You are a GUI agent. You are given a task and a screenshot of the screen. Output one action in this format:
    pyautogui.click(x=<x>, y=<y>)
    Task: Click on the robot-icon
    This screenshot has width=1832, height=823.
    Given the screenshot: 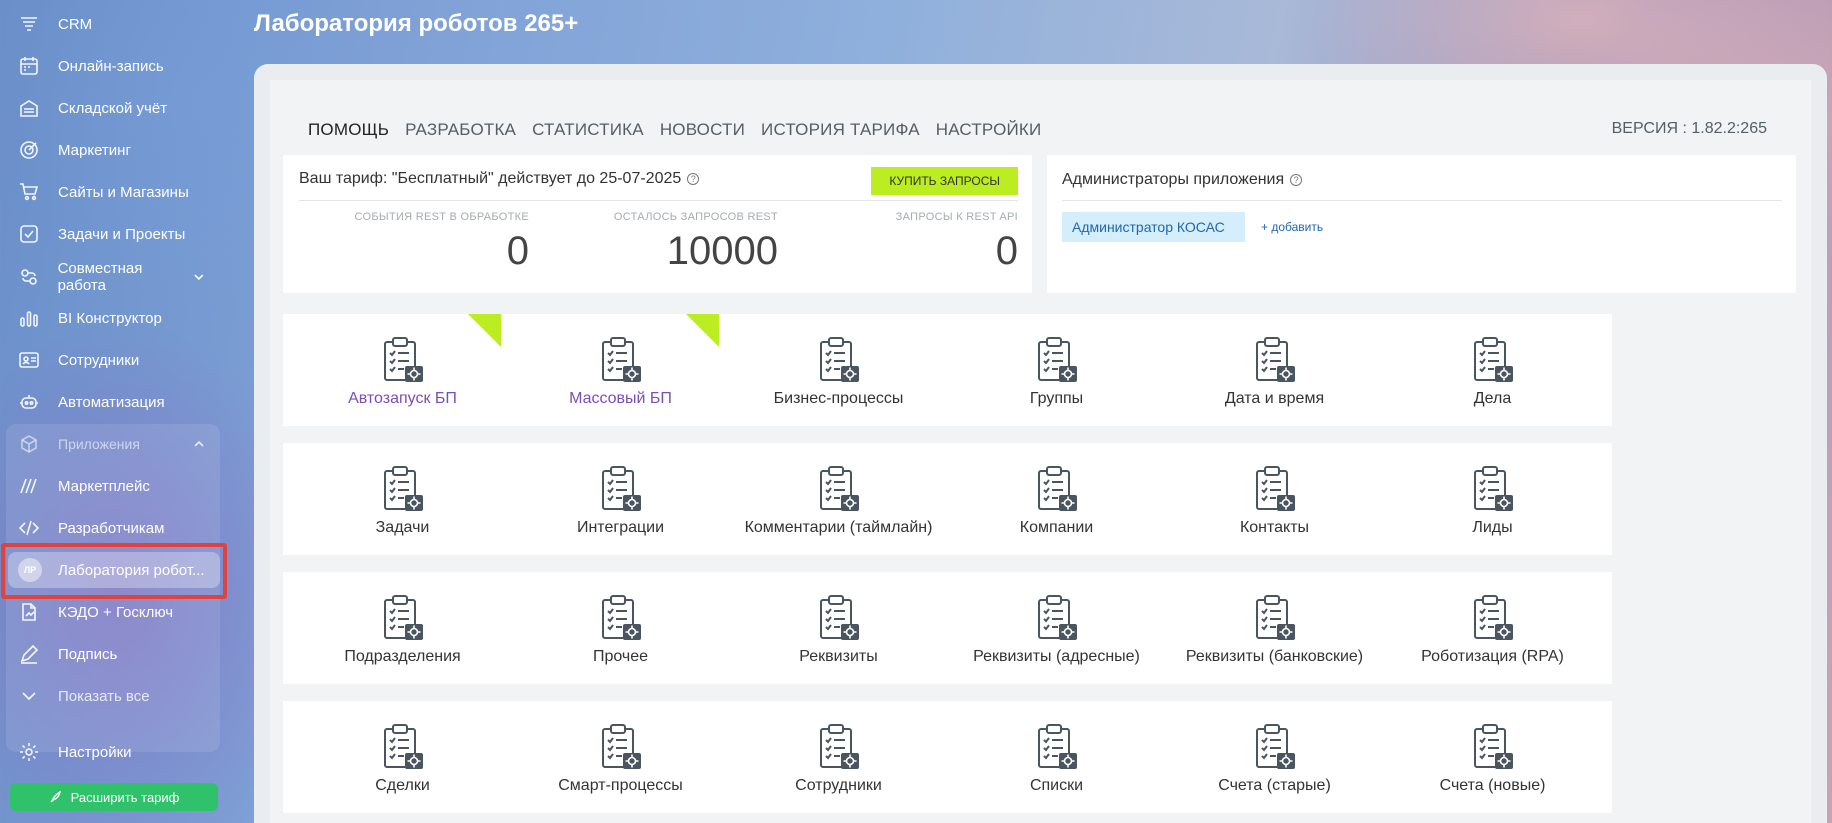 What is the action you would take?
    pyautogui.click(x=29, y=402)
    